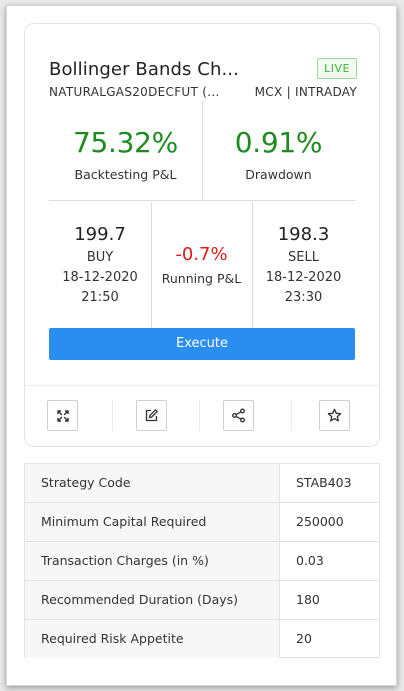 This screenshot has width=404, height=691. I want to click on sell-trade: 198.3 SELL 18-12-2020 23:30, so click(303, 265).